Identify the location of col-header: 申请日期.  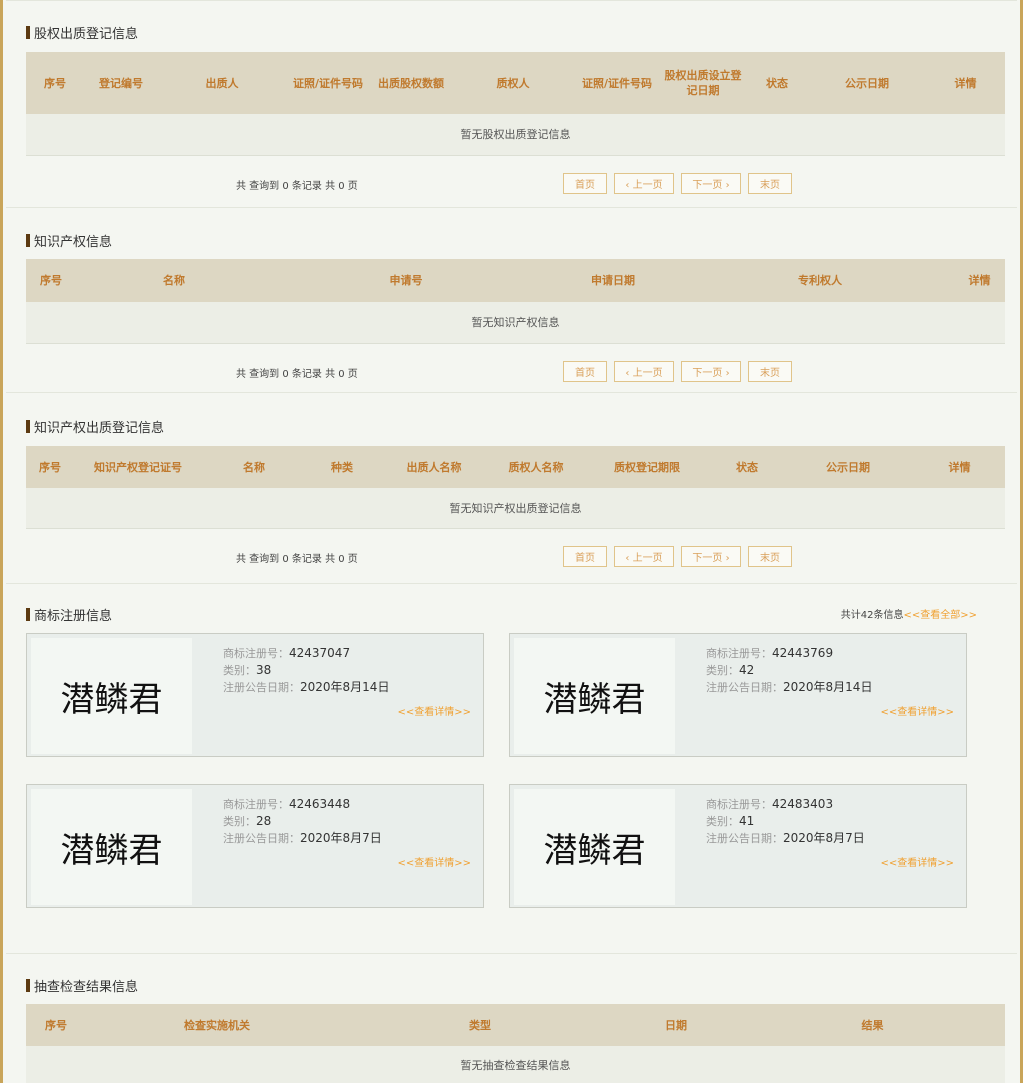
(613, 280).